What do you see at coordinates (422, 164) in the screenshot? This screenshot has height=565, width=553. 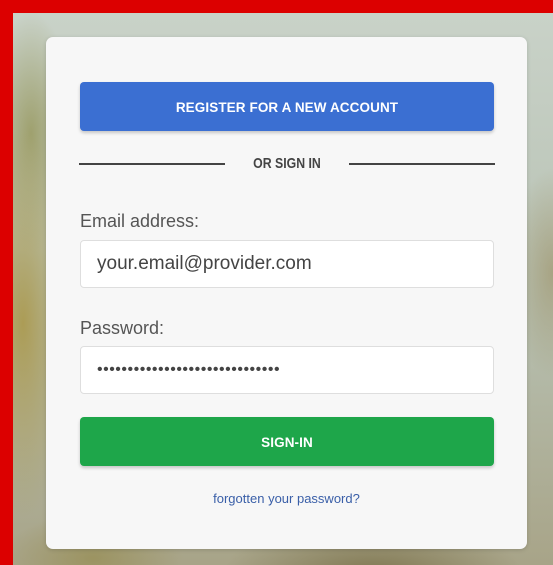 I see `divider-line-right` at bounding box center [422, 164].